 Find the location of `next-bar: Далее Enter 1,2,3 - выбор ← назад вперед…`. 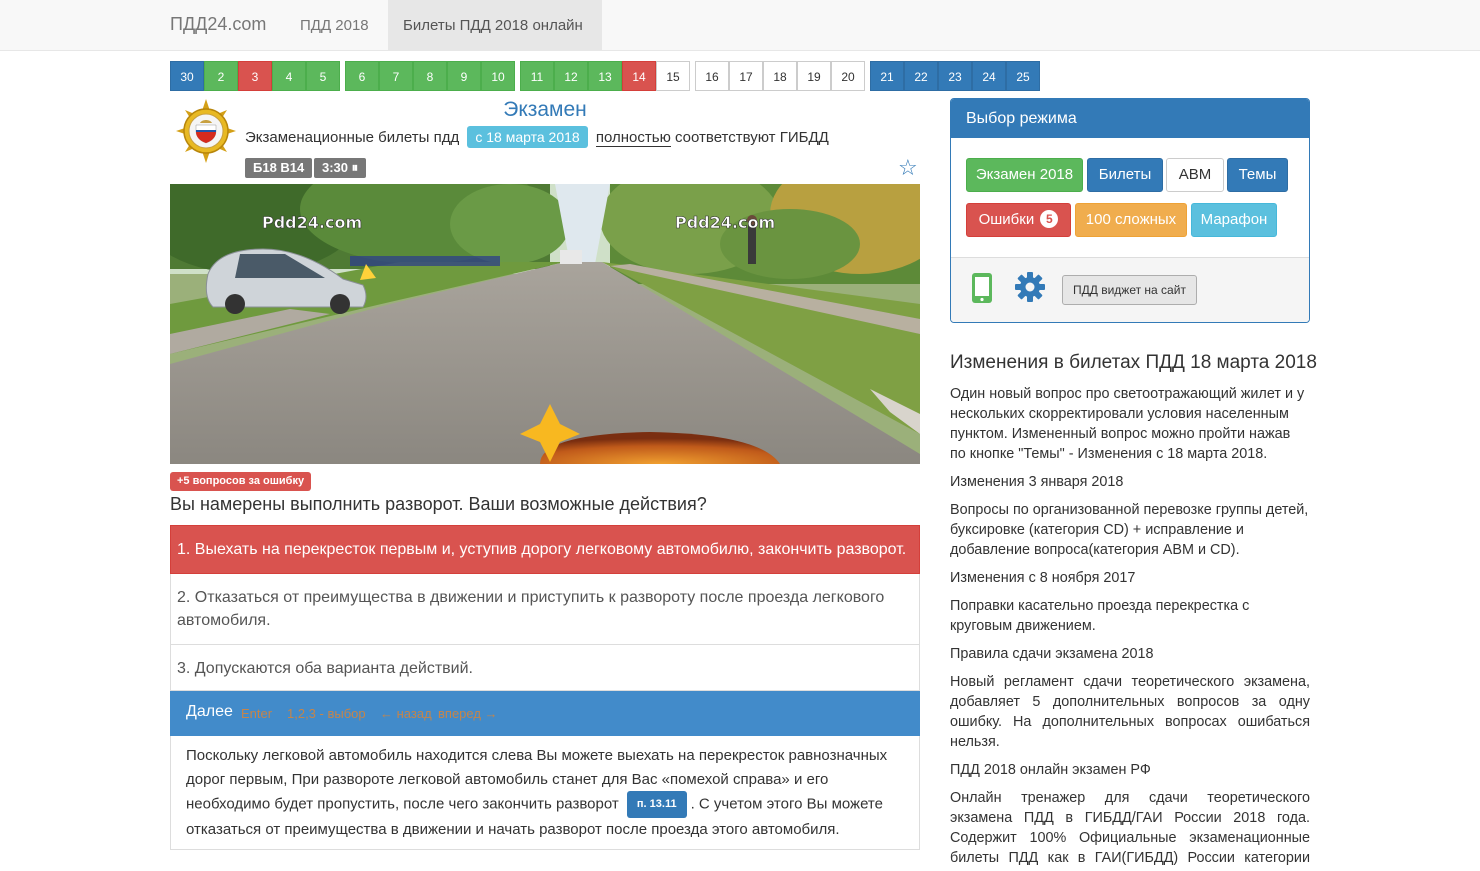

next-bar: Далее Enter 1,2,3 - выбор ← назад вперед… is located at coordinates (545, 713).